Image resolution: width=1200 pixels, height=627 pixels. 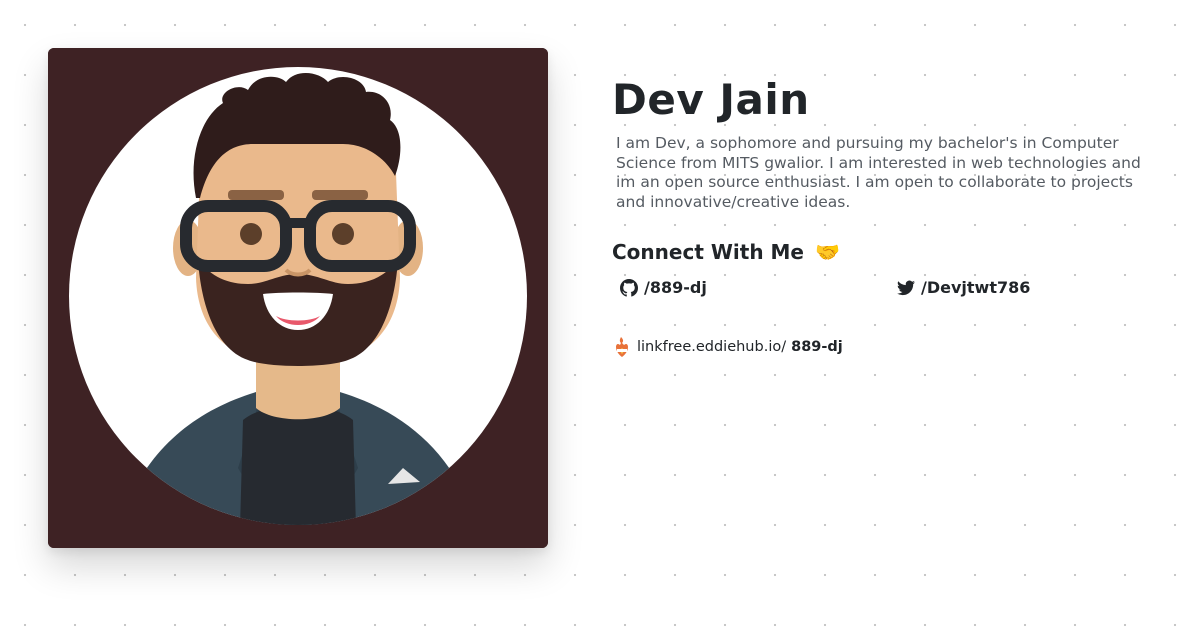 What do you see at coordinates (675, 287) in the screenshot?
I see `github-label: /889-dj` at bounding box center [675, 287].